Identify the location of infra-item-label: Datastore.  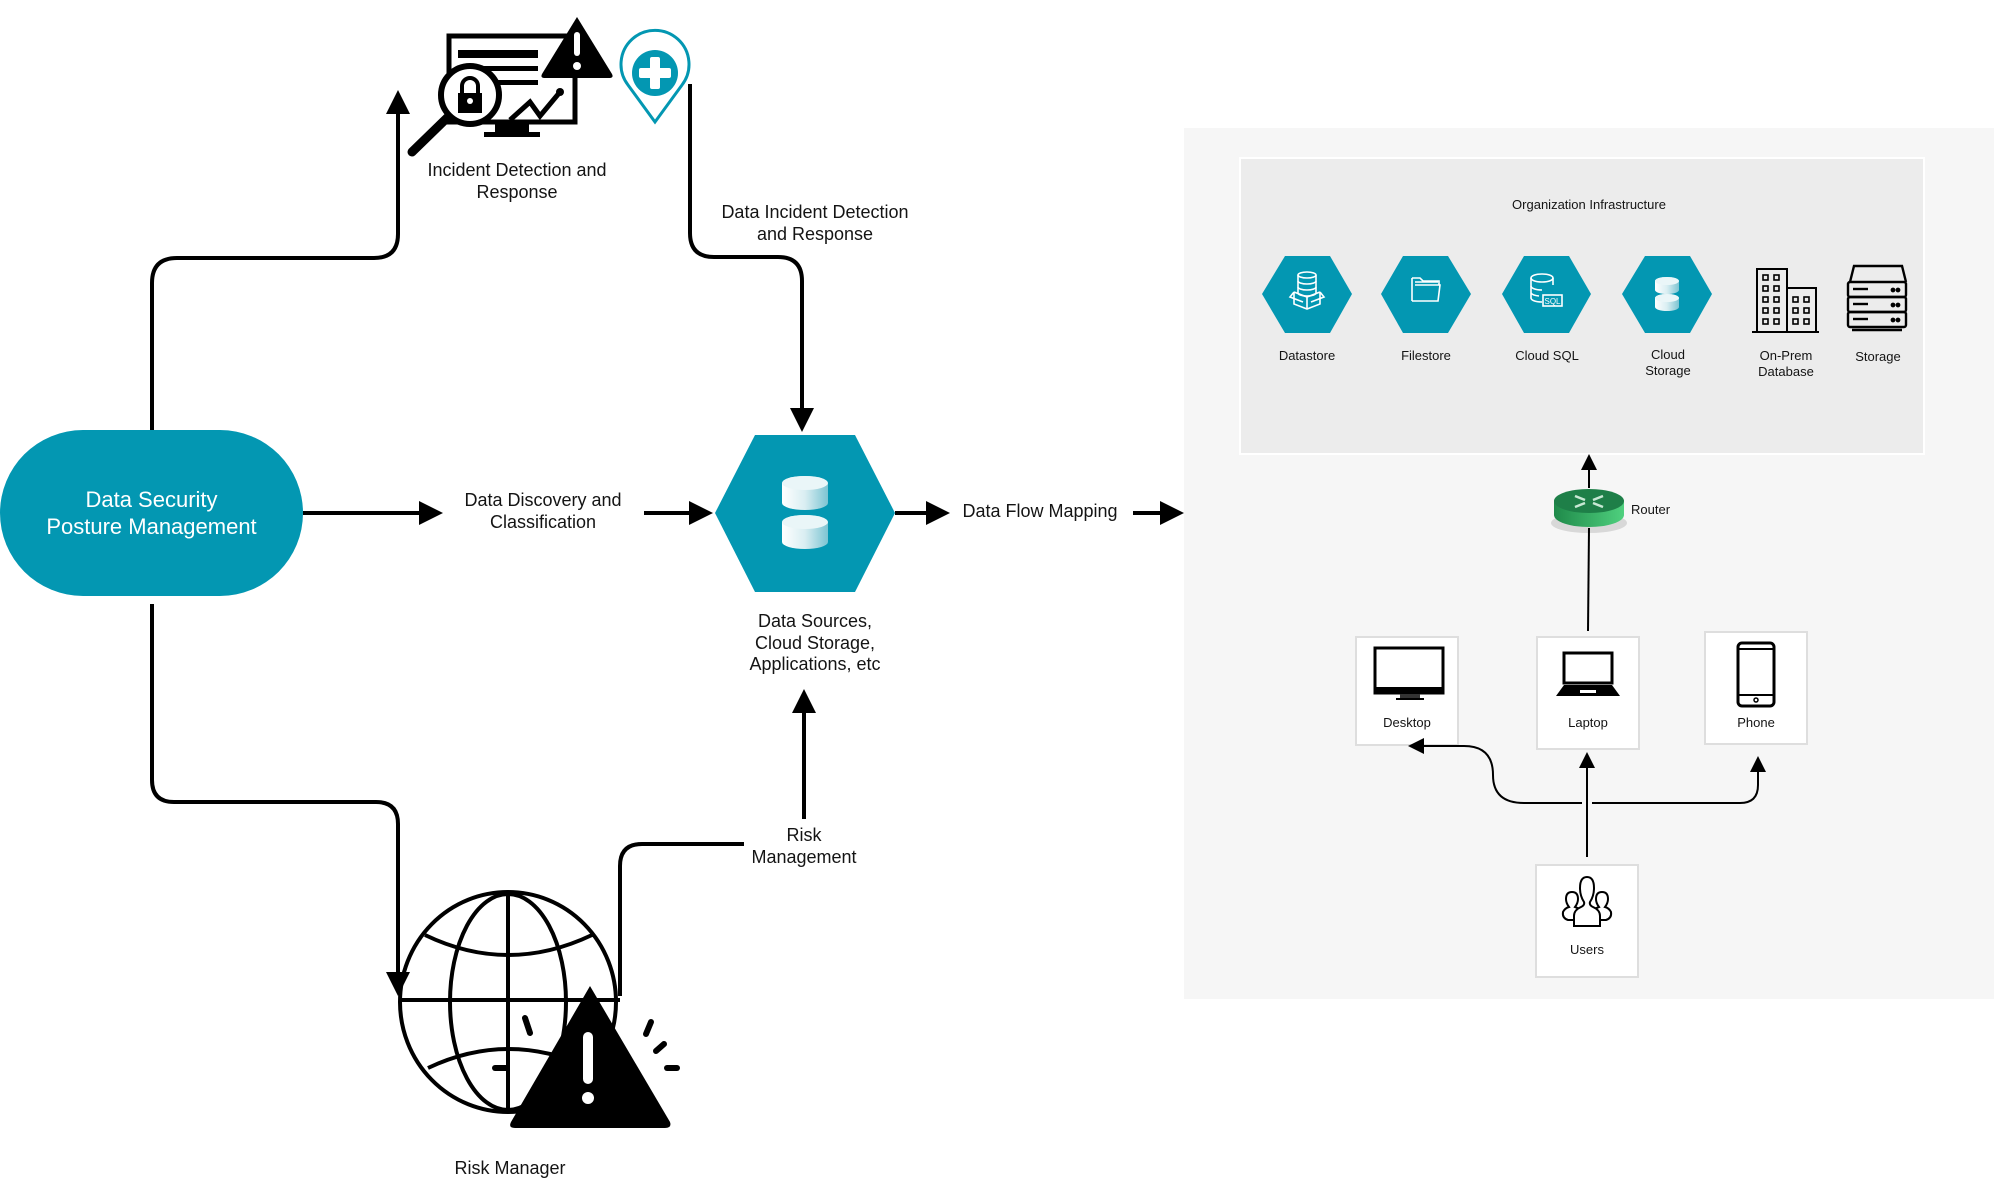
(1307, 355).